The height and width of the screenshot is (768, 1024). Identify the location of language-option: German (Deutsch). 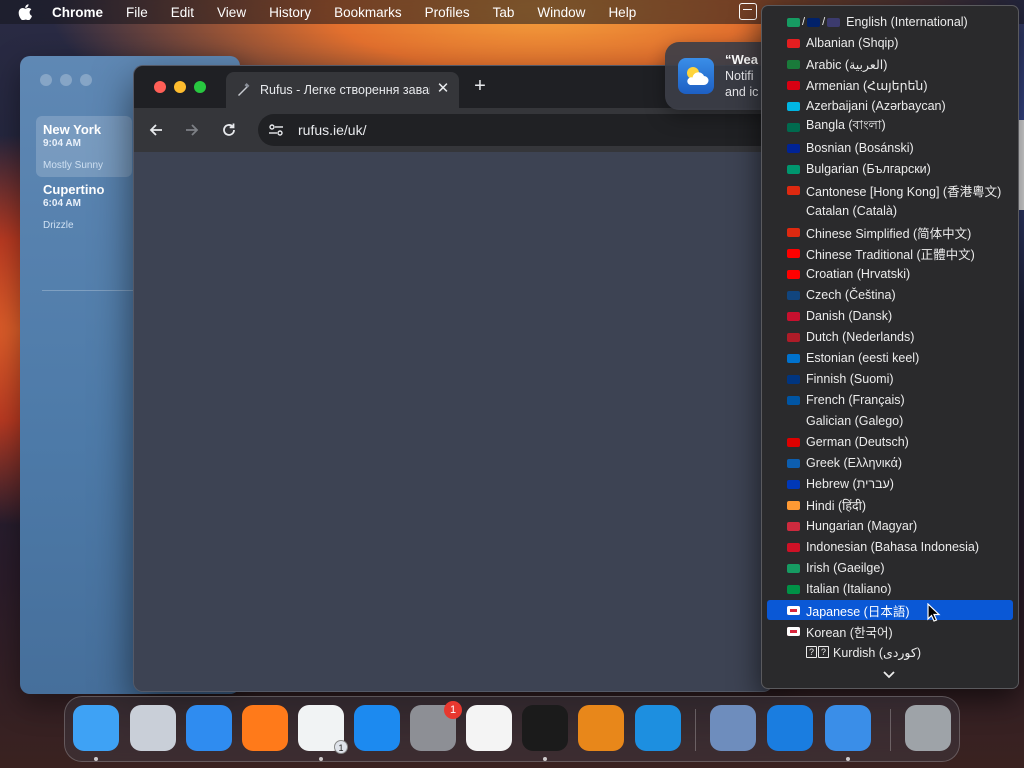
(890, 442).